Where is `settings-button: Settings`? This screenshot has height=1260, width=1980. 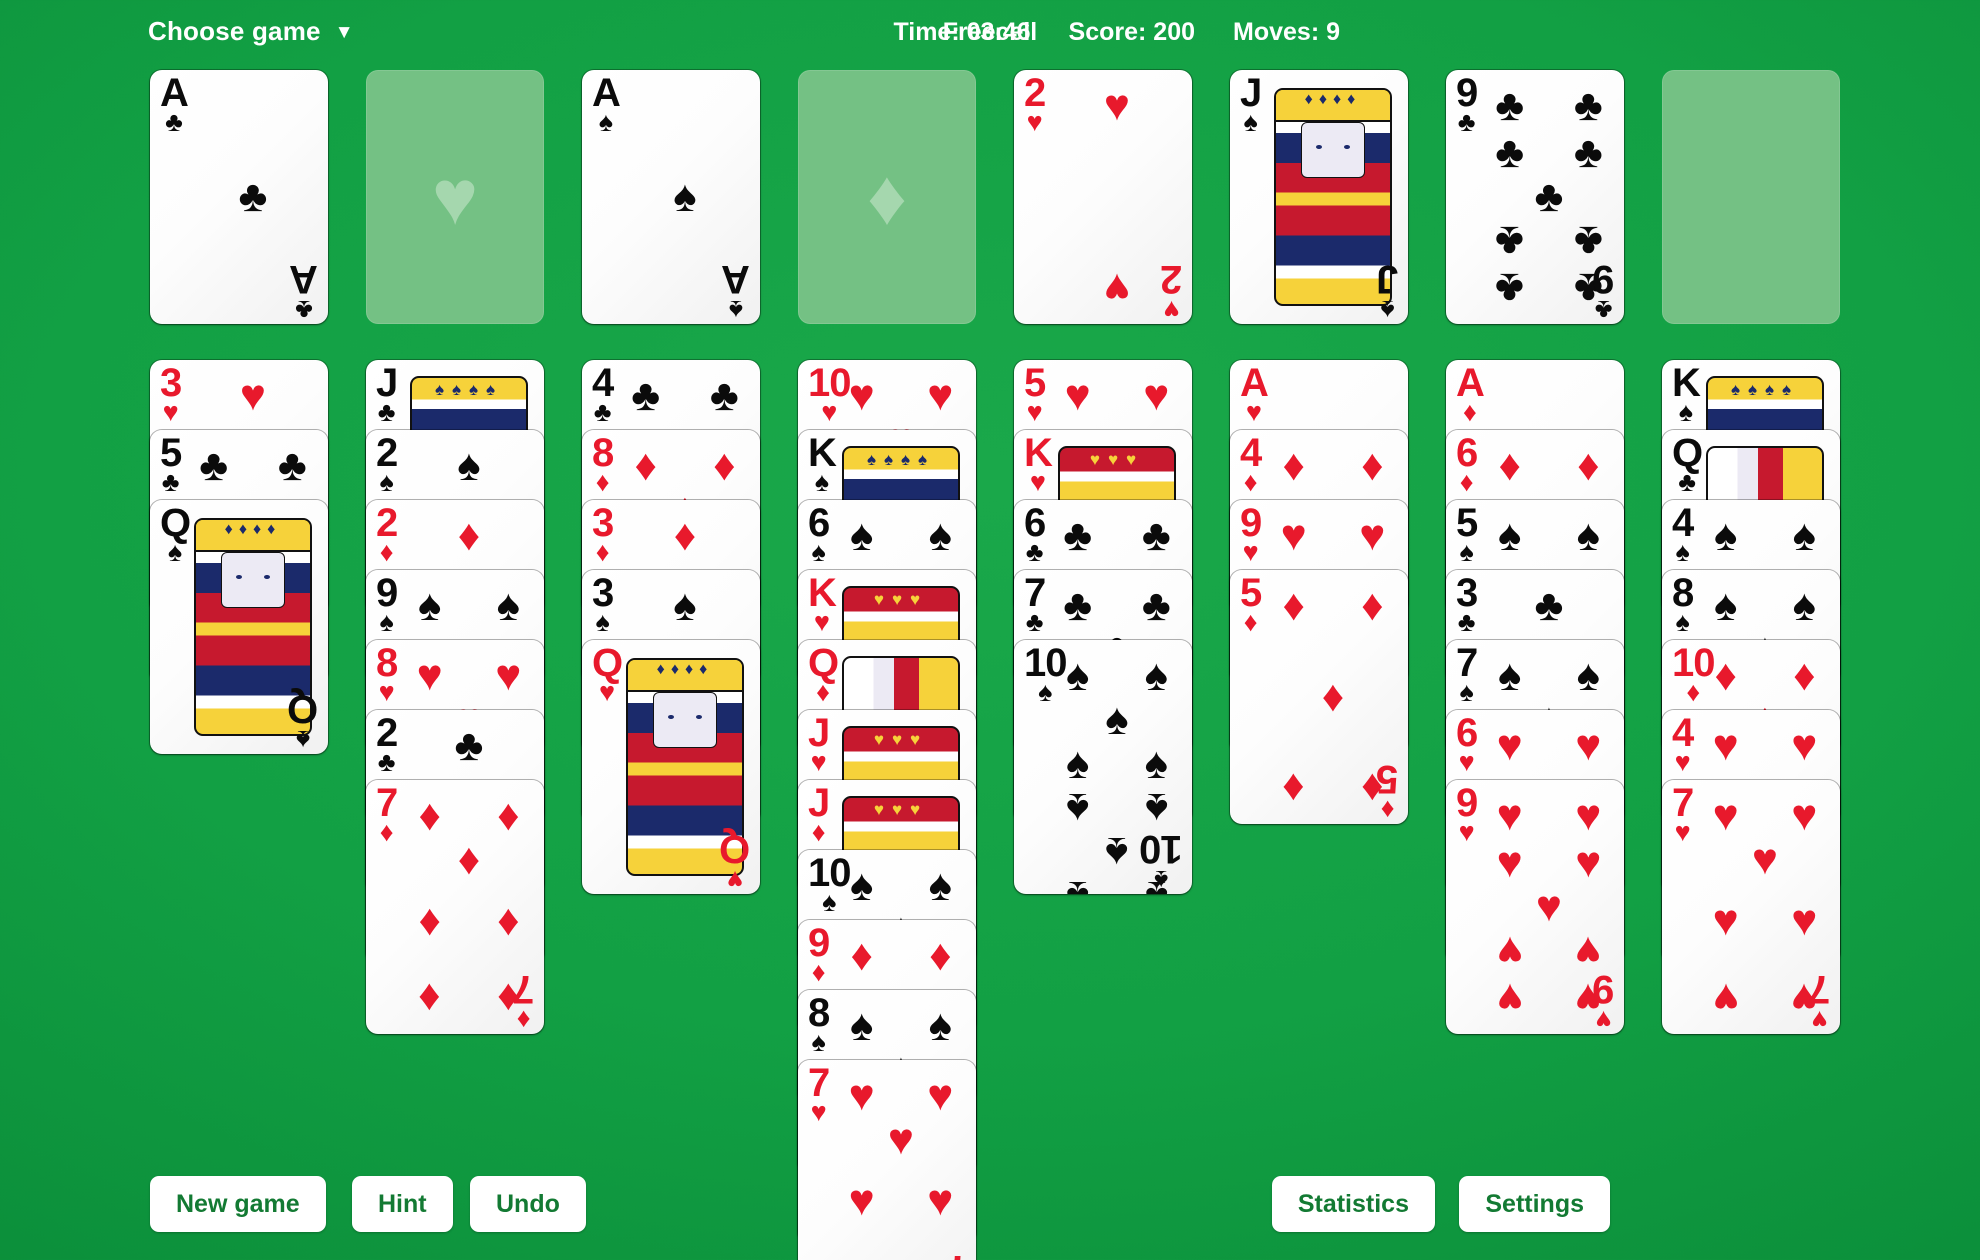 settings-button: Settings is located at coordinates (1534, 1204).